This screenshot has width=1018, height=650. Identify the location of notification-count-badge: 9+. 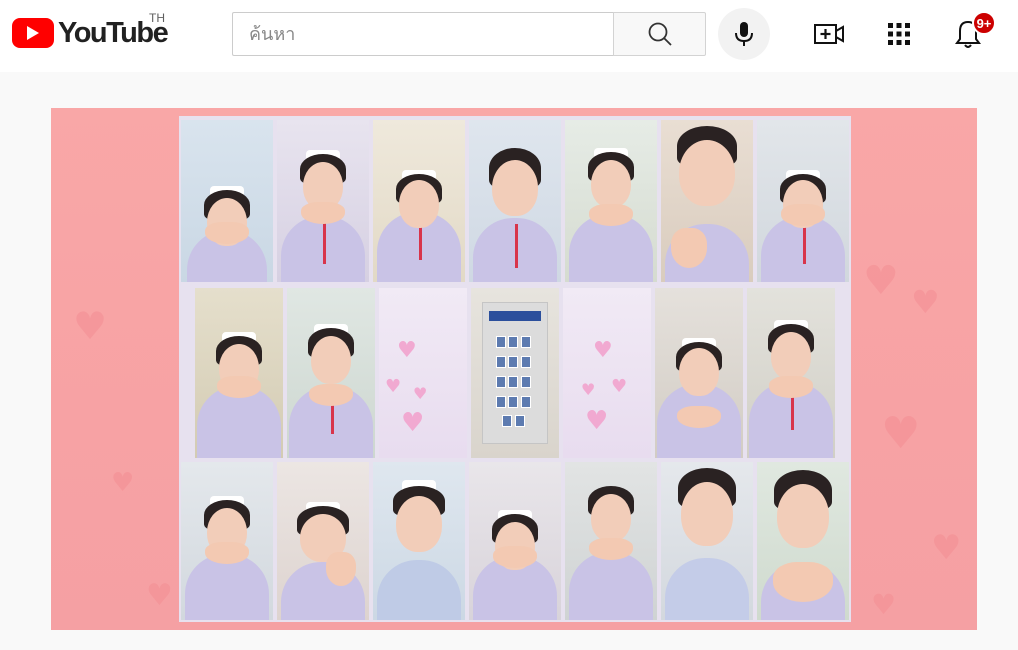
(984, 23).